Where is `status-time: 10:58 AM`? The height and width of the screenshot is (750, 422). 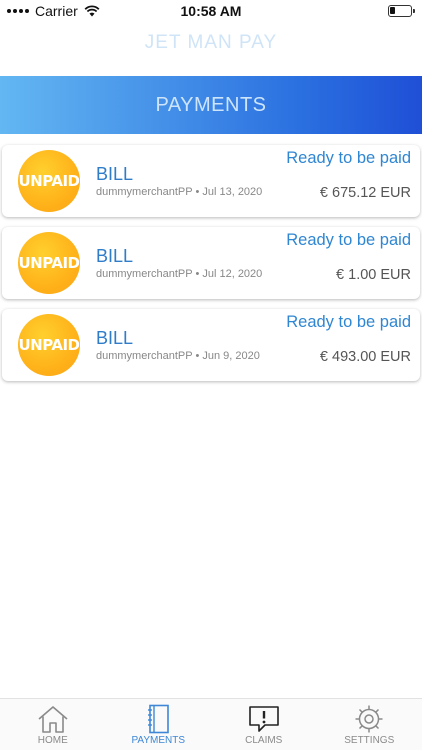
status-time: 10:58 AM is located at coordinates (211, 11).